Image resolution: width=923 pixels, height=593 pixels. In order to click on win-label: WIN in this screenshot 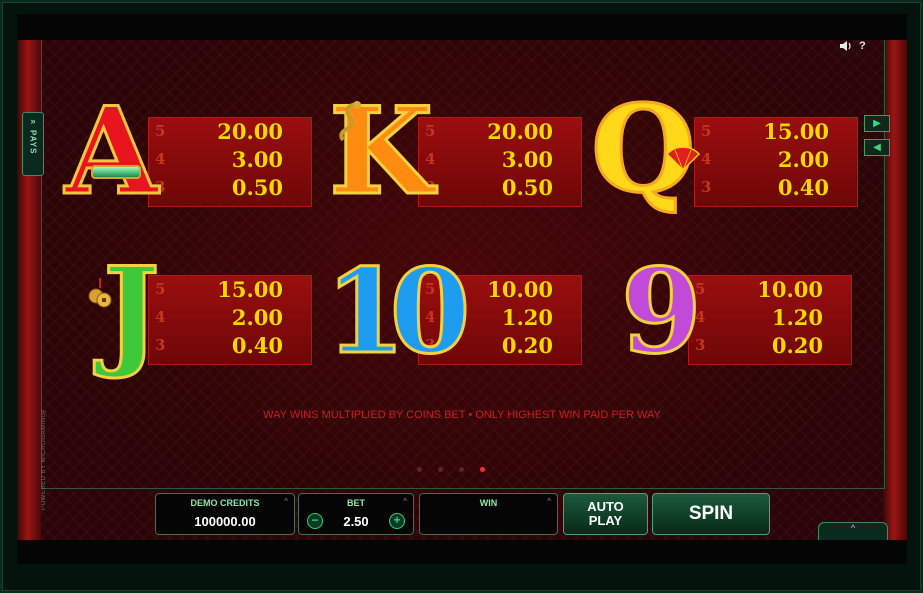, I will do `click(488, 503)`.